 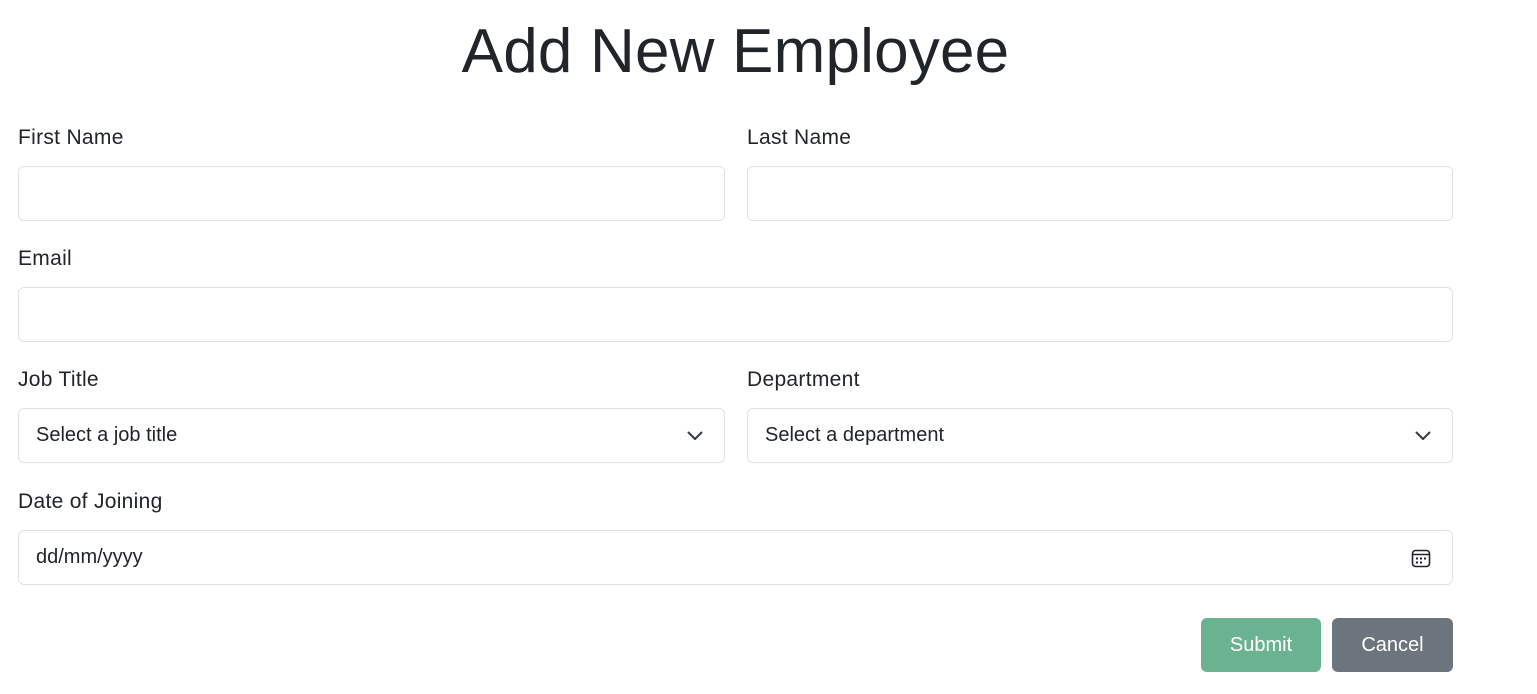 I want to click on first-name-label: First Name, so click(x=71, y=137).